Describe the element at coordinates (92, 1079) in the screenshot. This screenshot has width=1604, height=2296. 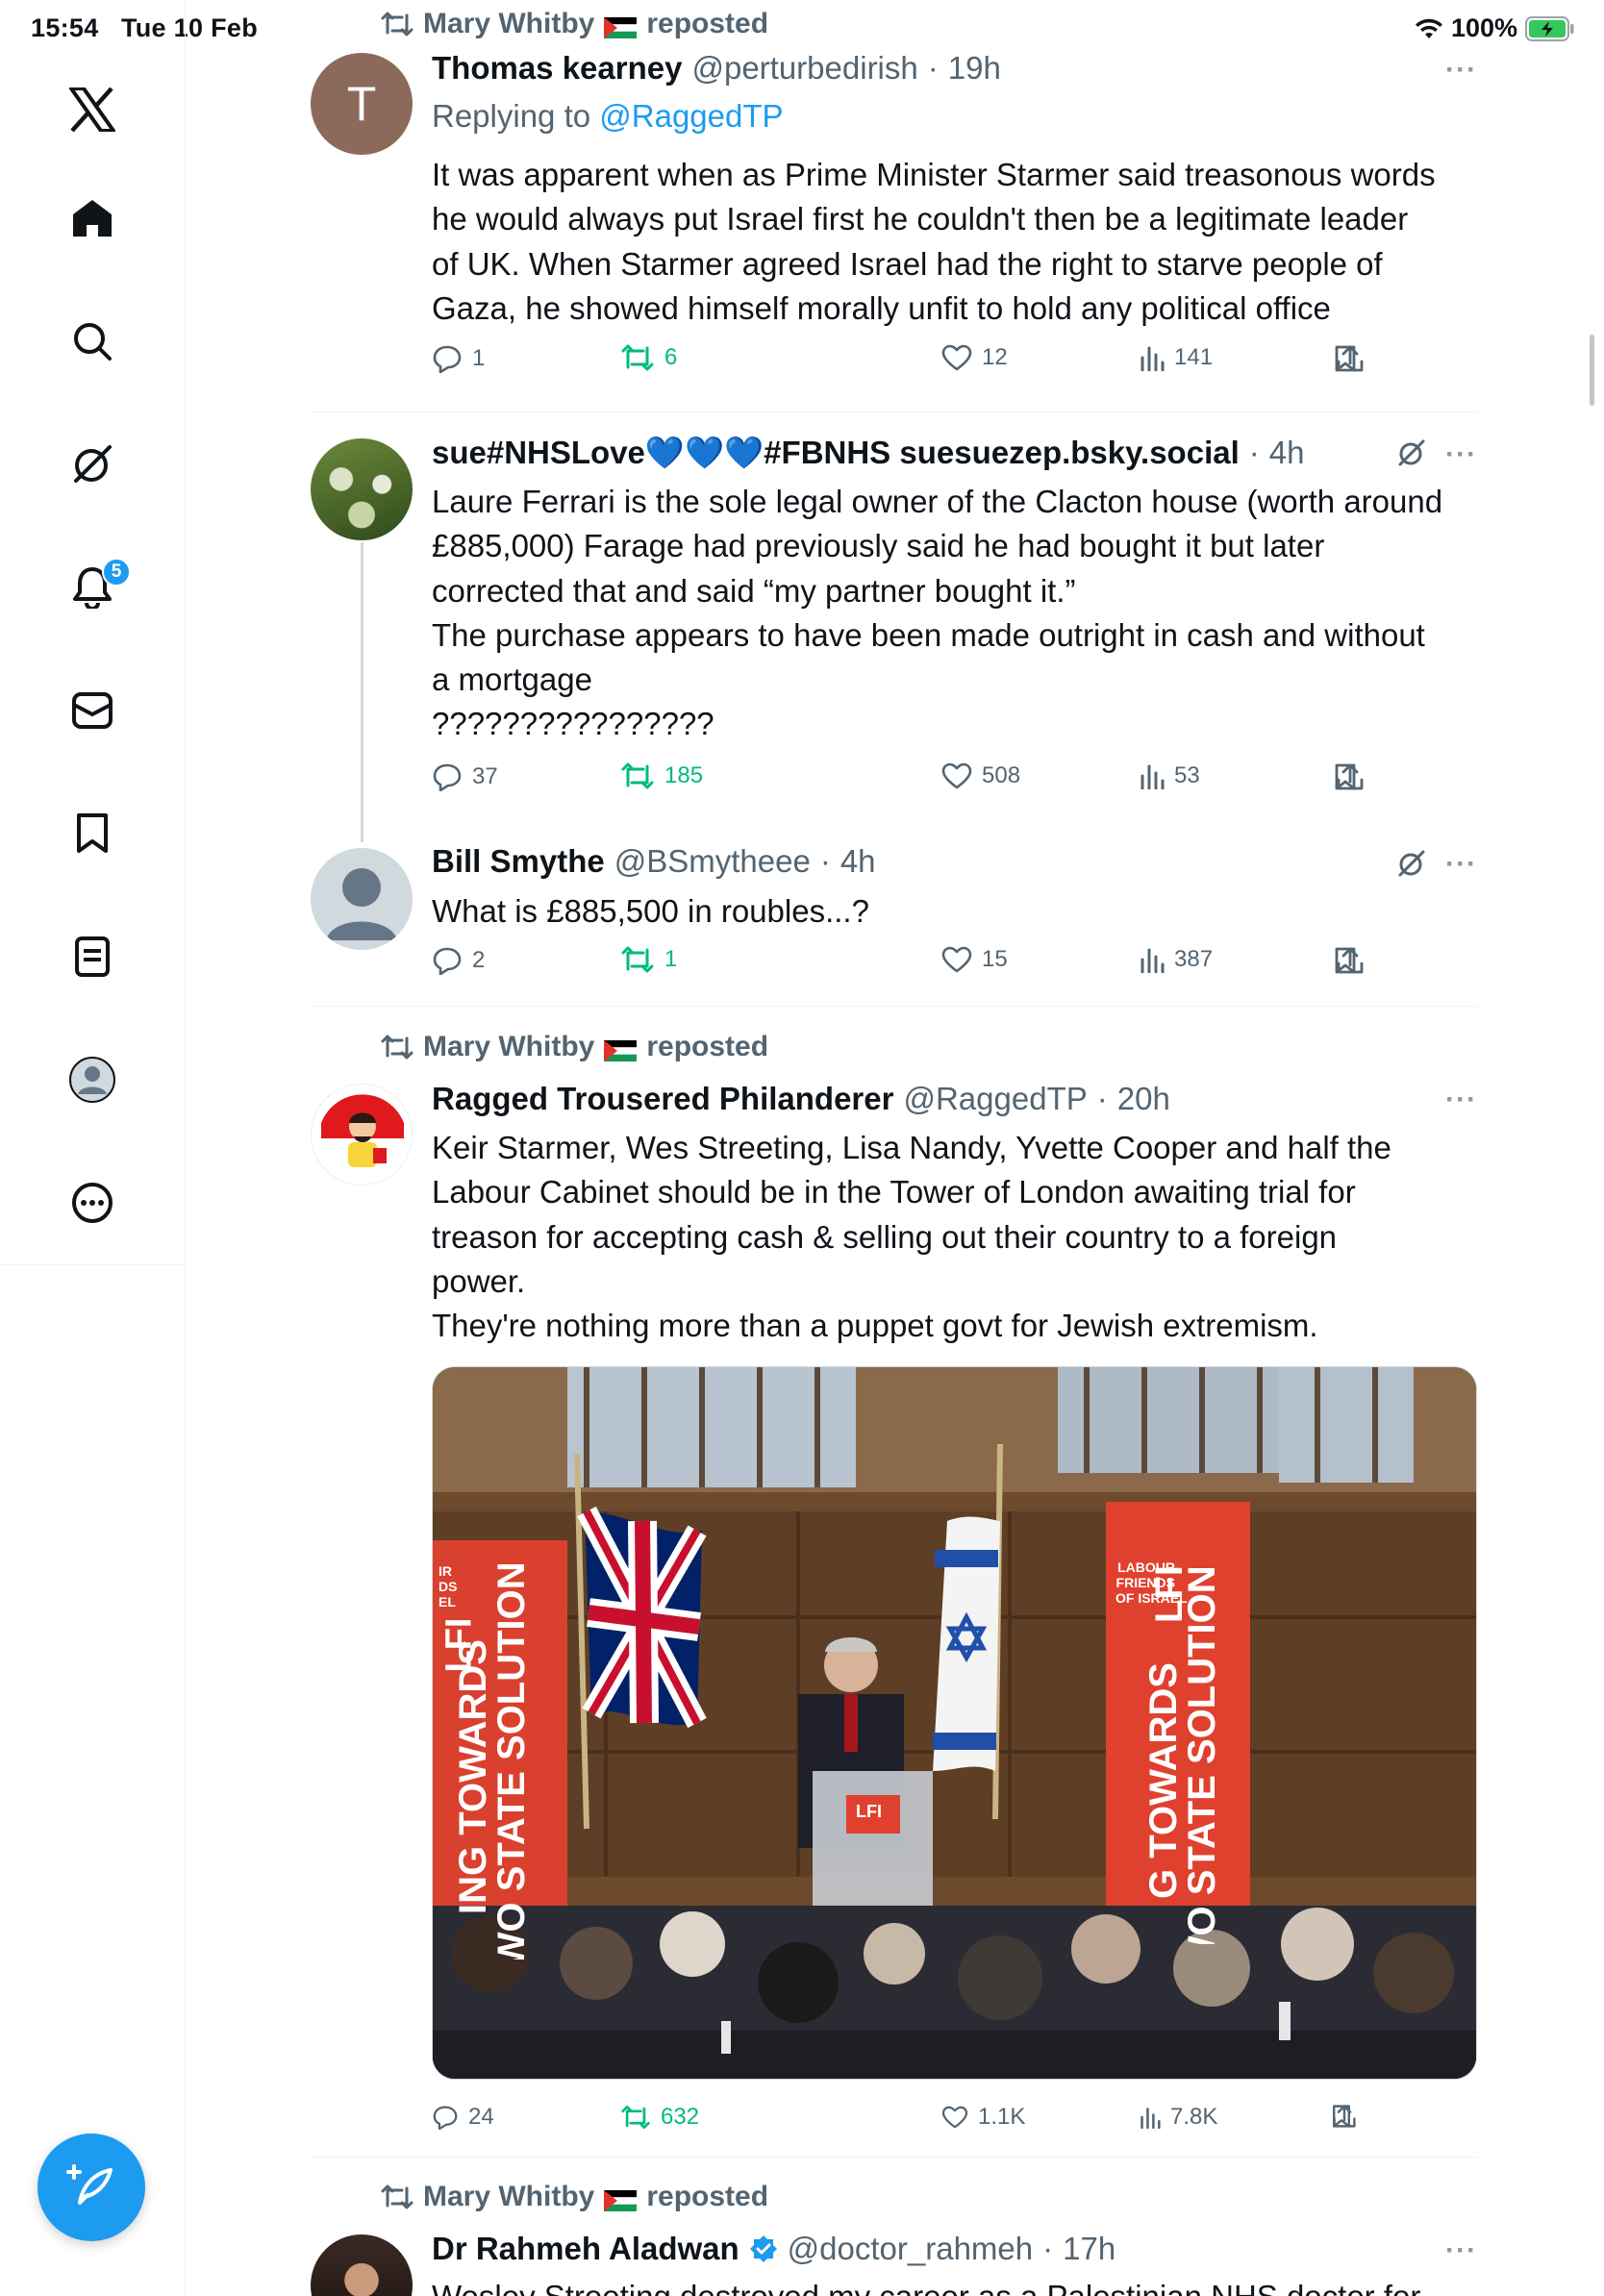
I see `profile-icon` at that location.